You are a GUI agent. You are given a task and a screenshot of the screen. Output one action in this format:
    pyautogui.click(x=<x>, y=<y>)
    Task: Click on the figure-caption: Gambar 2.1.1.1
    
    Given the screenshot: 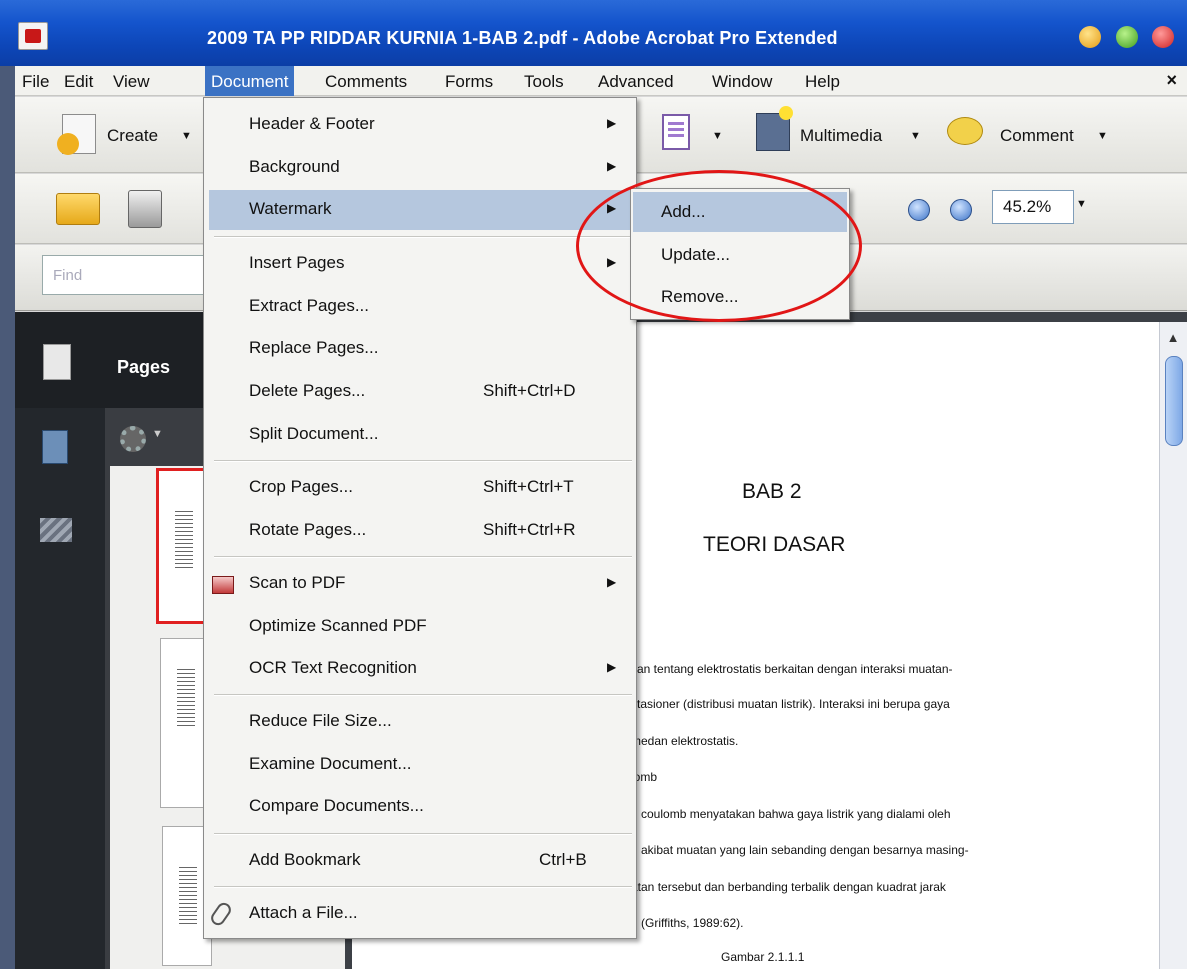 What is the action you would take?
    pyautogui.click(x=763, y=957)
    